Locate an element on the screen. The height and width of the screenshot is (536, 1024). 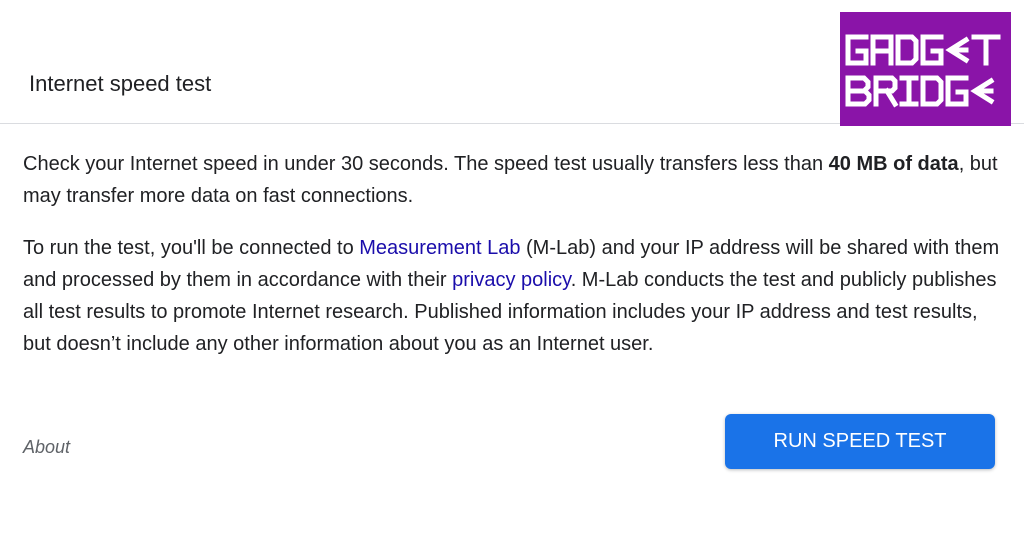
page-title: Internet speed test is located at coordinates (120, 83).